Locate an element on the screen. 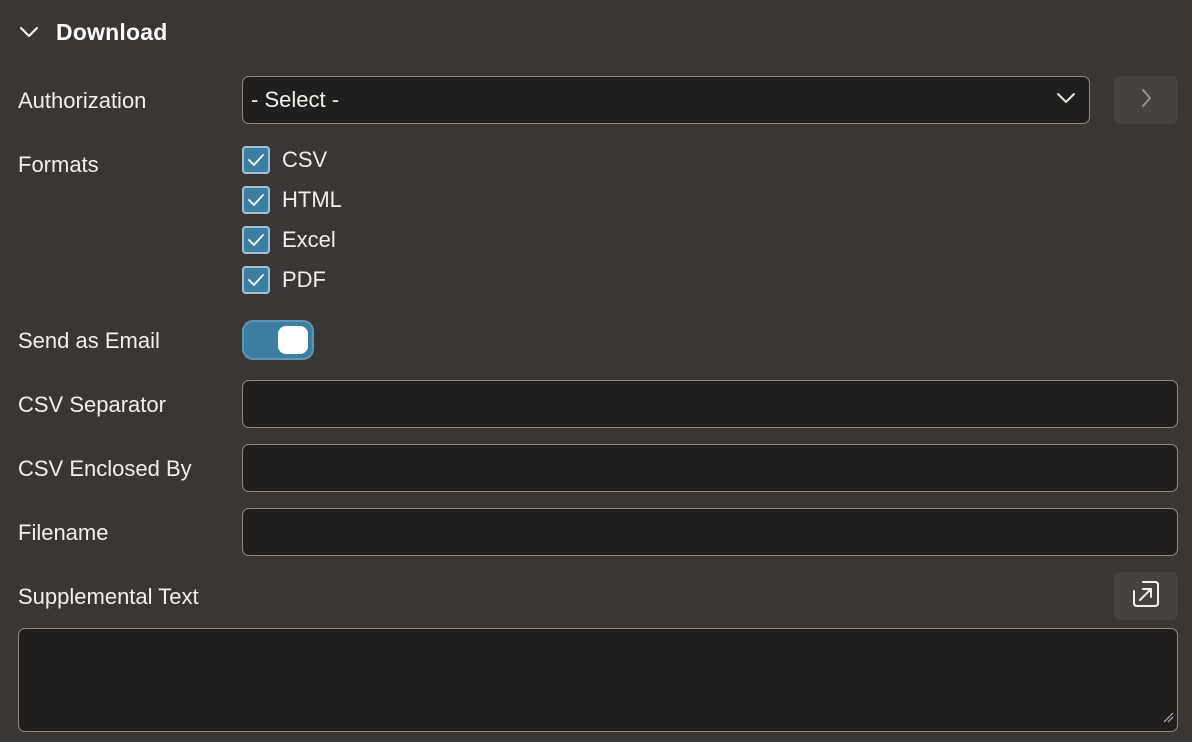 This screenshot has width=1192, height=742. filename-label: Filename is located at coordinates (63, 532).